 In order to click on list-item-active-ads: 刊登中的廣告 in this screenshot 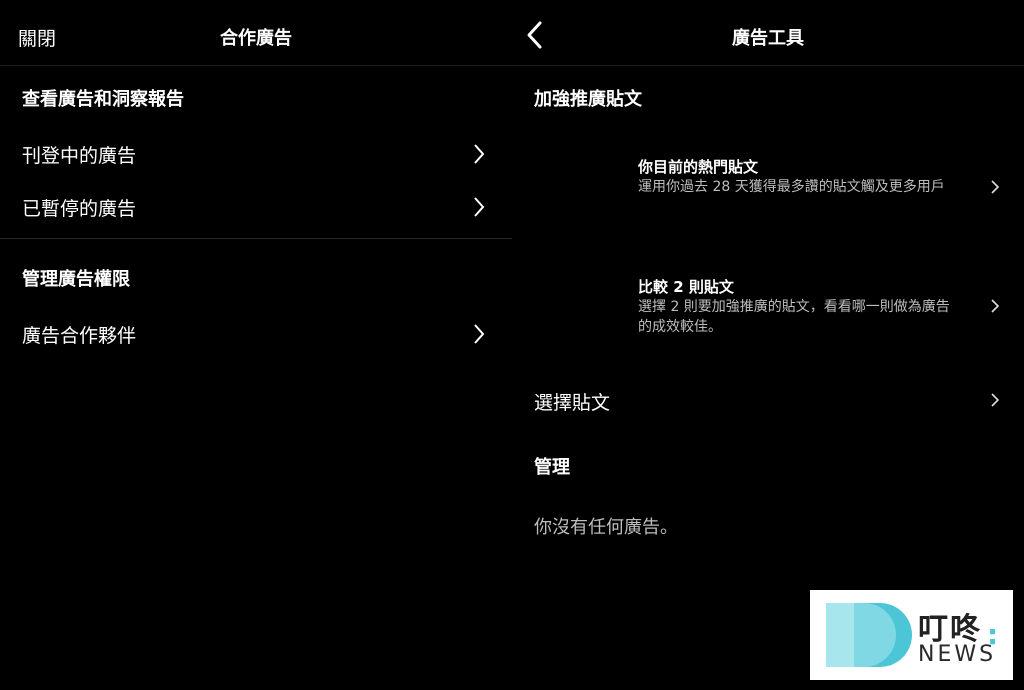, I will do `click(256, 153)`.